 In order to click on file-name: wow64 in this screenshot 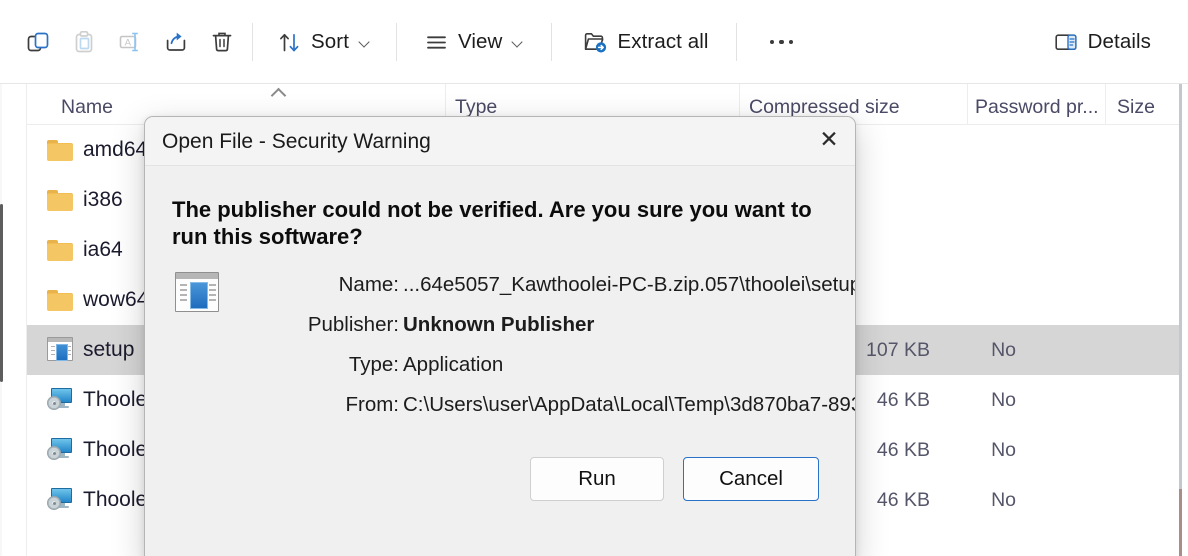, I will do `click(116, 299)`.